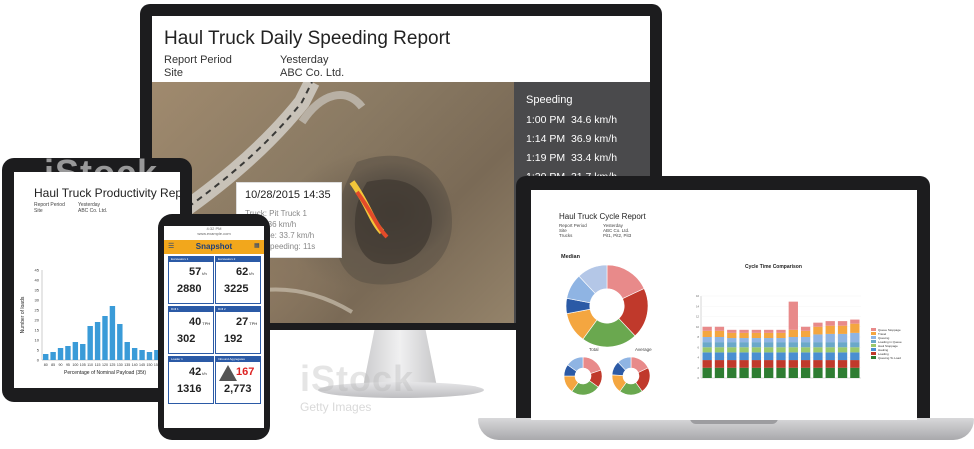 This screenshot has height=449, width=974. Describe the element at coordinates (773, 267) in the screenshot. I see `stack-chart-title: Cycle Time Comparison` at that location.